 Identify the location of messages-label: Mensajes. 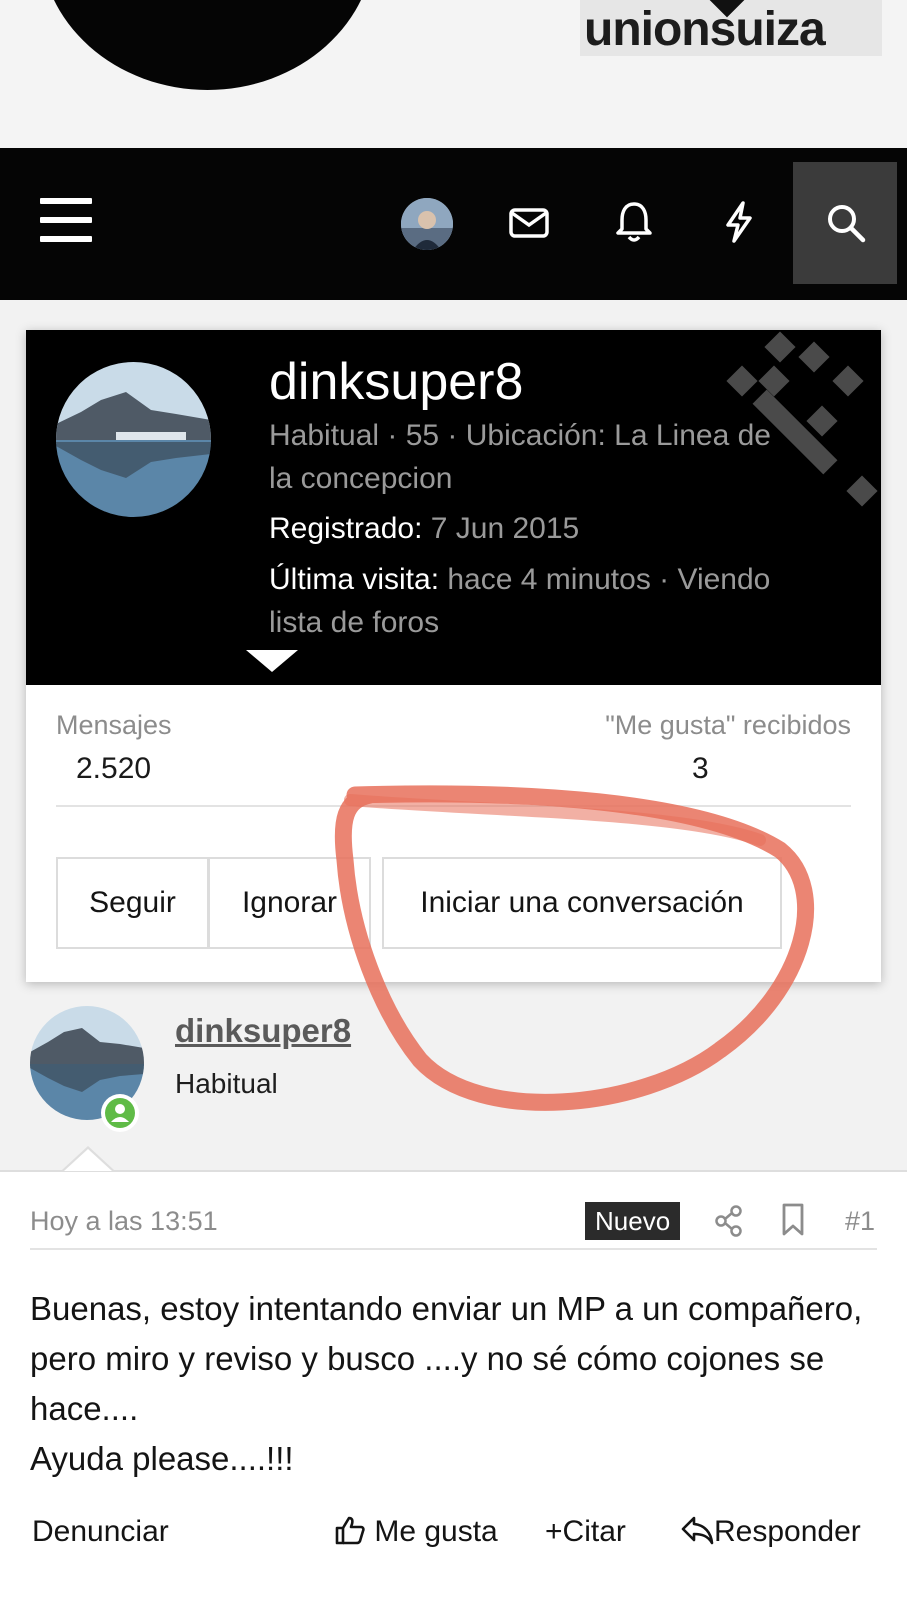
(114, 725).